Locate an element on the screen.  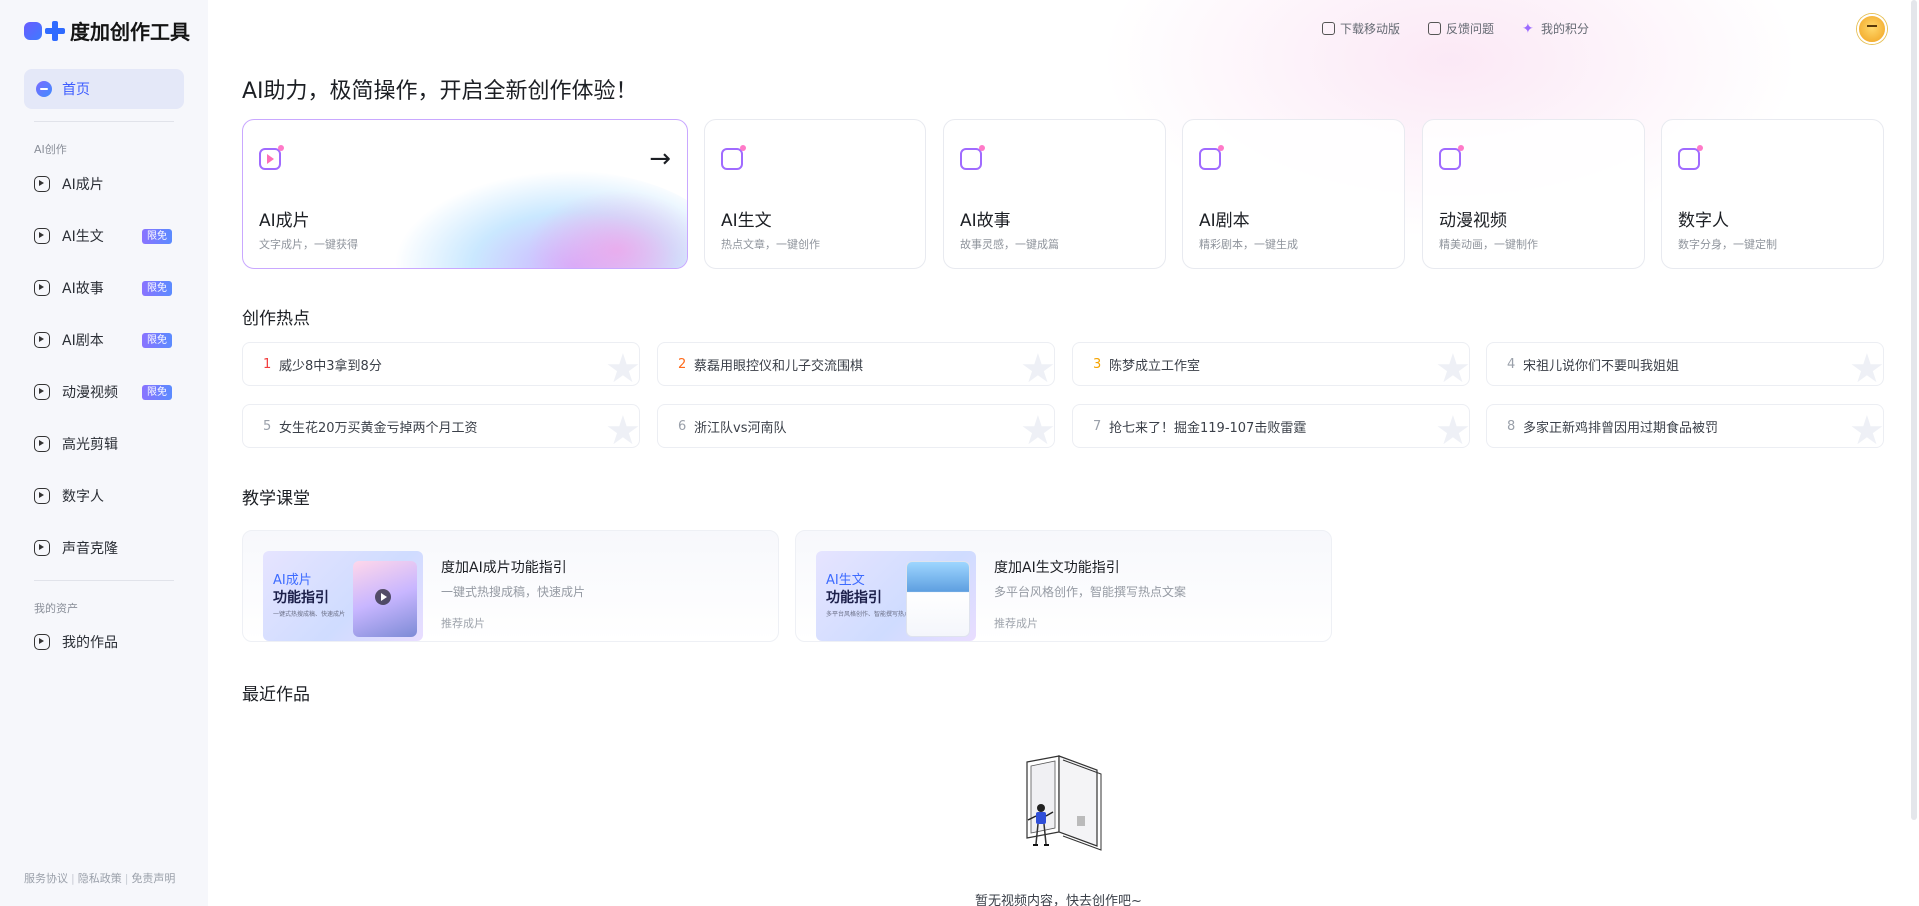
logo-text: 度加创作工具 is located at coordinates (130, 32).